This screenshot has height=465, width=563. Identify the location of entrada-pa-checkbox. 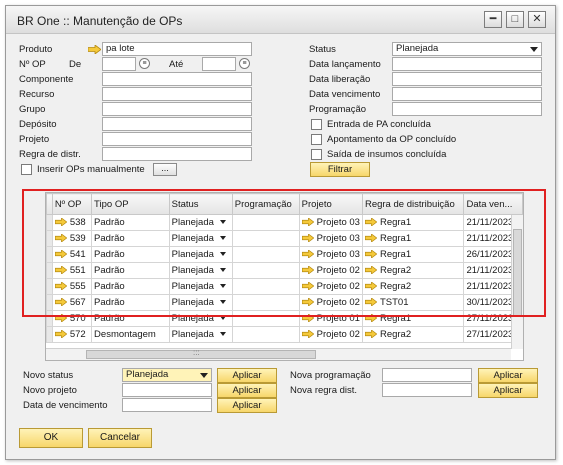
(316, 124).